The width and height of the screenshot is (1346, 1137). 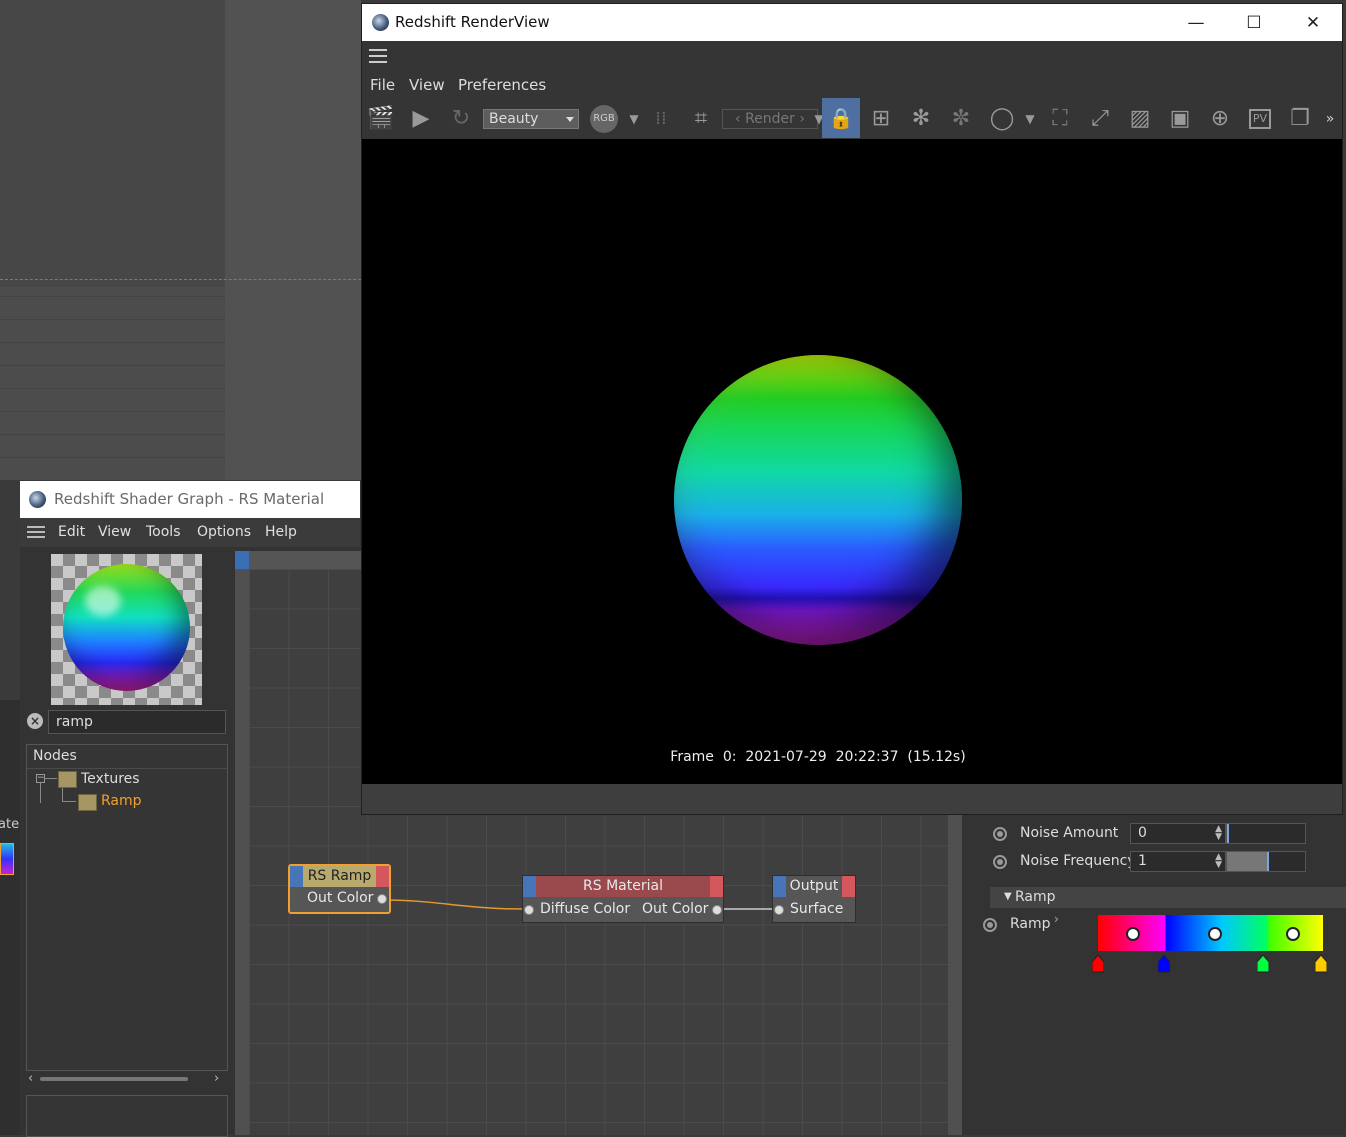 I want to click on ramp-keyframe-icon, so click(x=990, y=925).